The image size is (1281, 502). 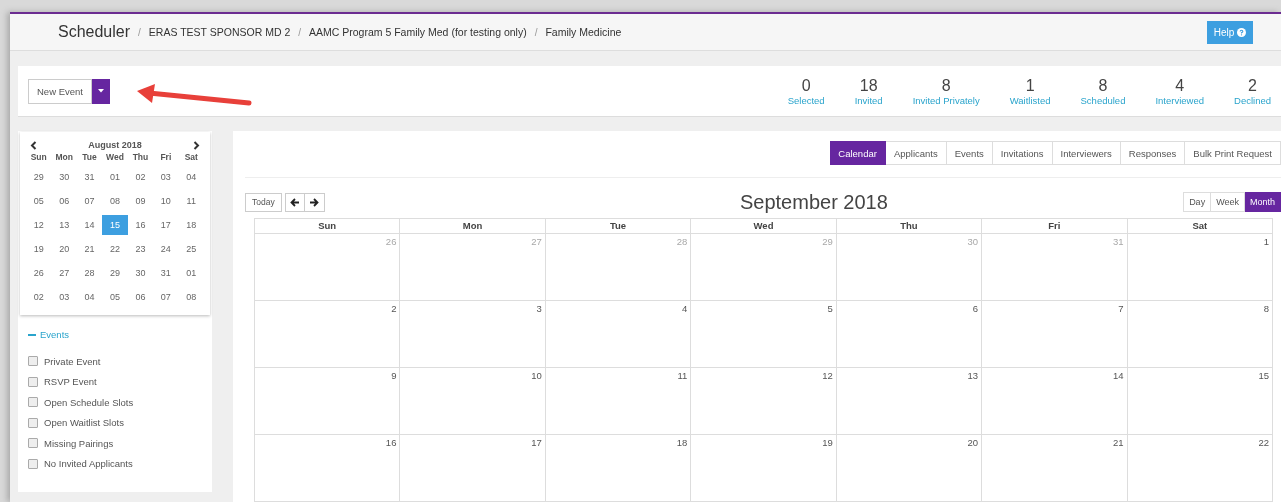 I want to click on next-button, so click(x=314, y=202).